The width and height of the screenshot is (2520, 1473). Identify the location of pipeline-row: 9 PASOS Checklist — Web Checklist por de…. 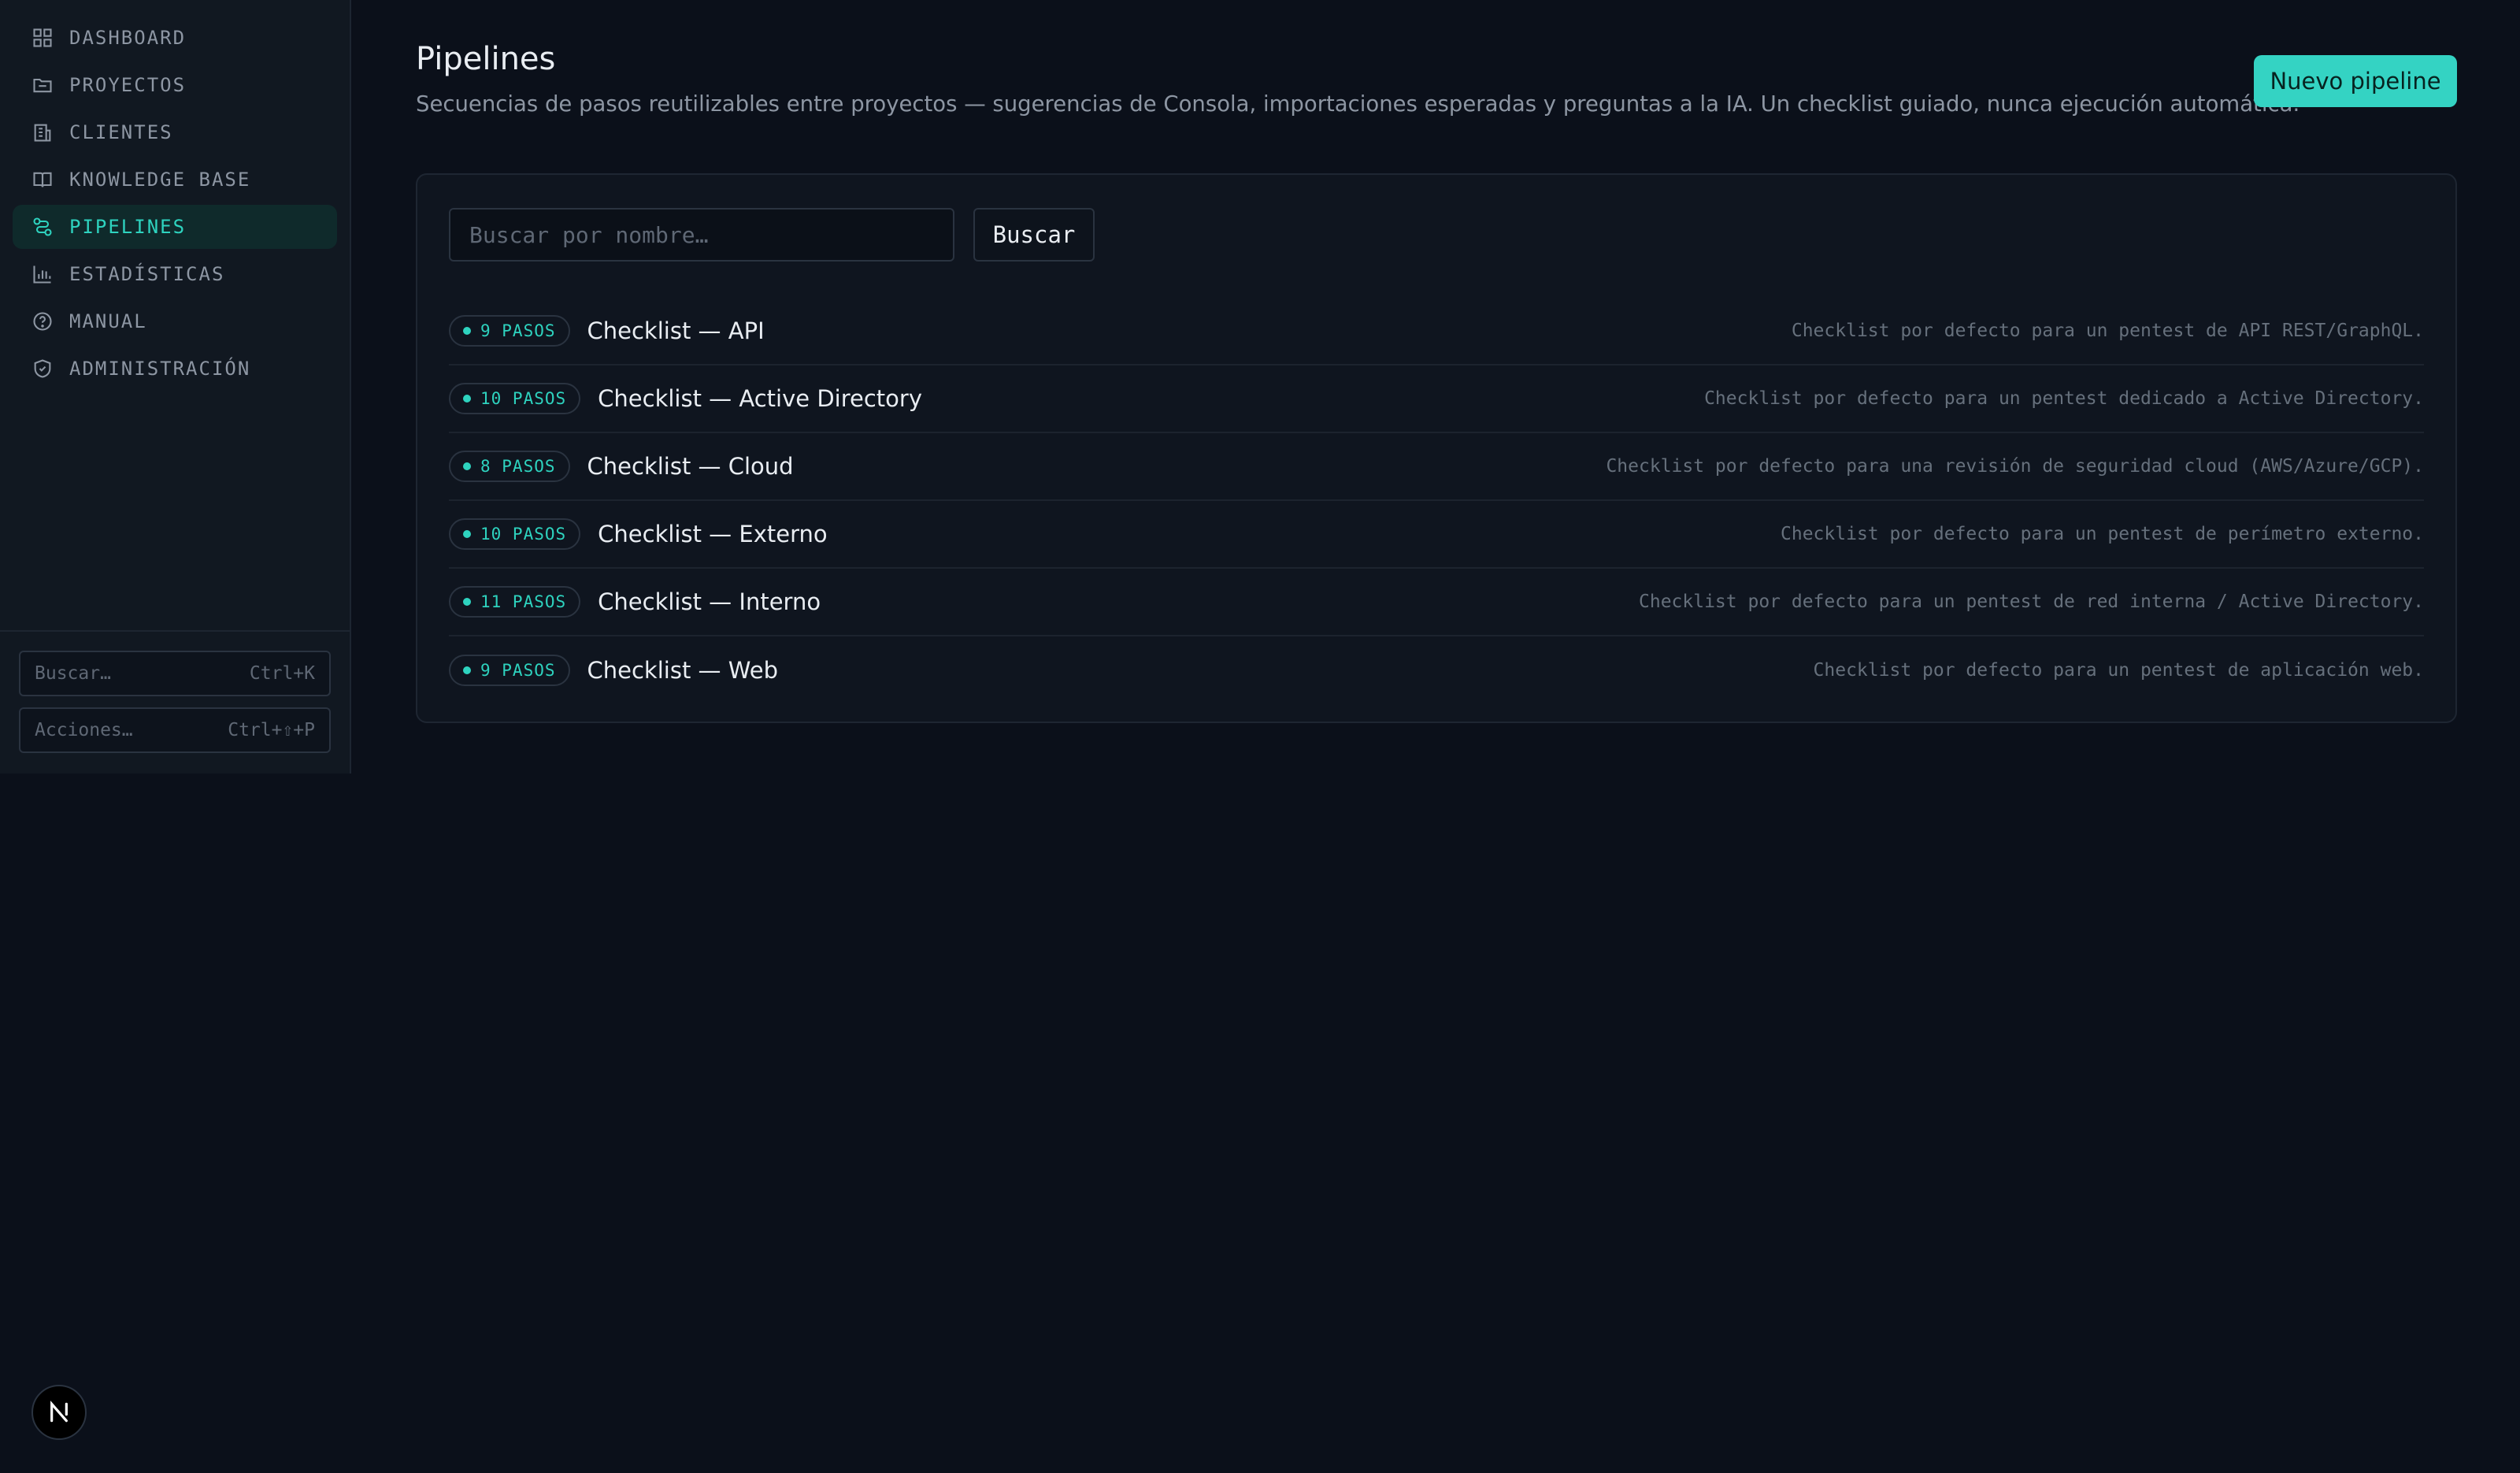
(1436, 670).